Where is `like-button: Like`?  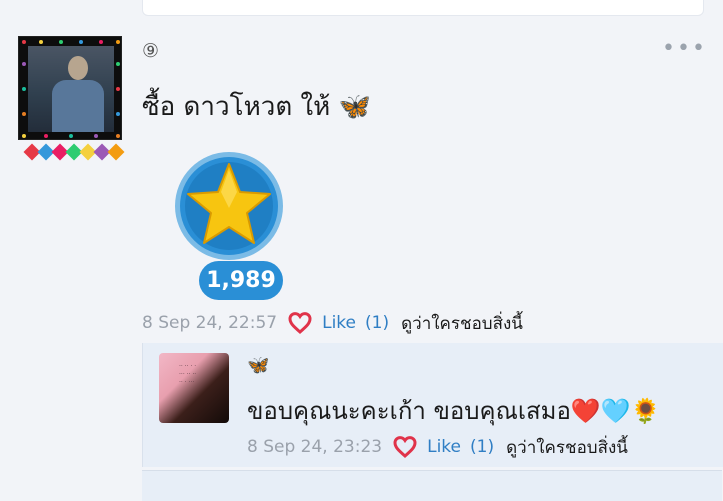 like-button: Like is located at coordinates (339, 323).